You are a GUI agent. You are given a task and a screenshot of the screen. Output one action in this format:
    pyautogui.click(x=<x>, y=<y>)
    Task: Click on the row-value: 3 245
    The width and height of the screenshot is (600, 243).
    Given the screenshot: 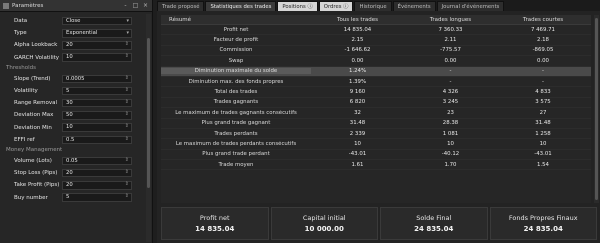 What is the action you would take?
    pyautogui.click(x=450, y=102)
    